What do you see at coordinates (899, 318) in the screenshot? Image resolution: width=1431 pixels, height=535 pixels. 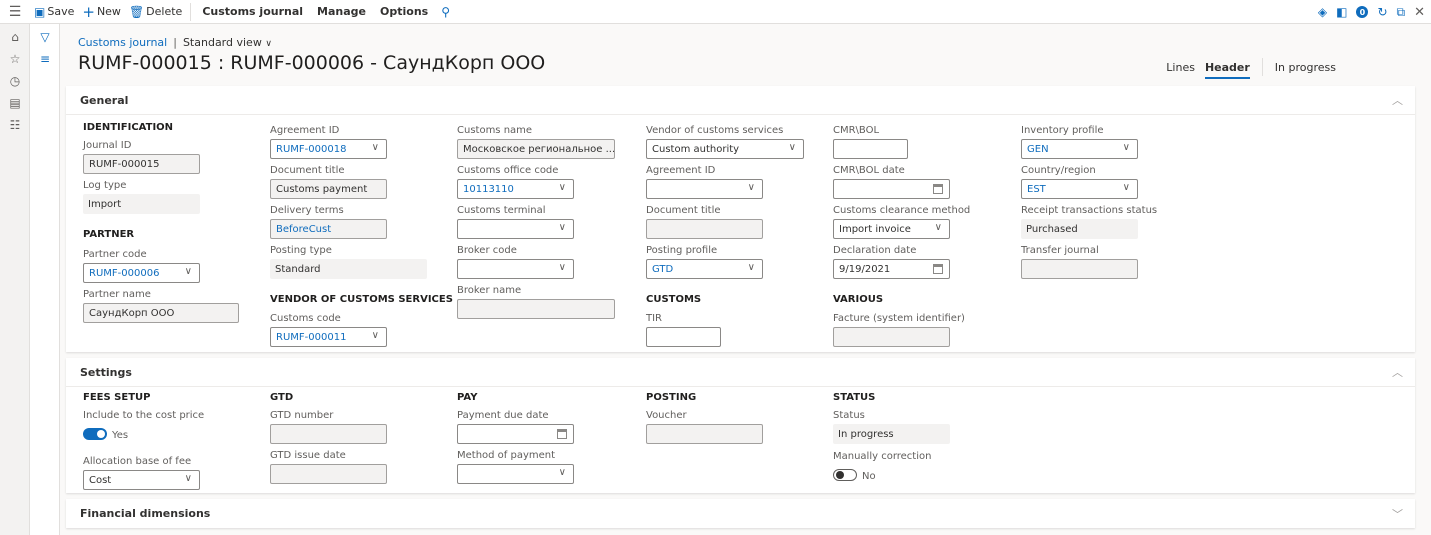 I see `field-label: Facture (system identifier)` at bounding box center [899, 318].